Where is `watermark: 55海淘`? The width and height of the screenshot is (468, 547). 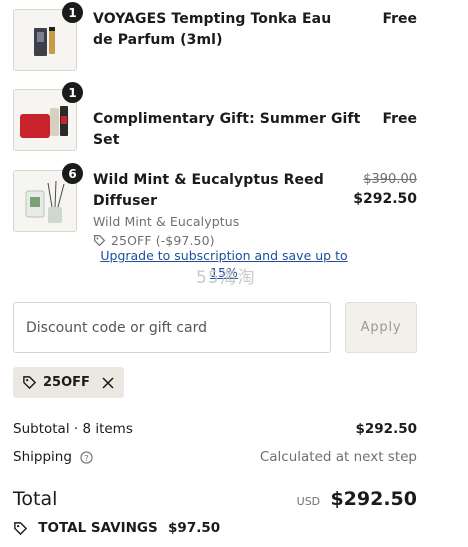
watermark: 55海淘 is located at coordinates (226, 278).